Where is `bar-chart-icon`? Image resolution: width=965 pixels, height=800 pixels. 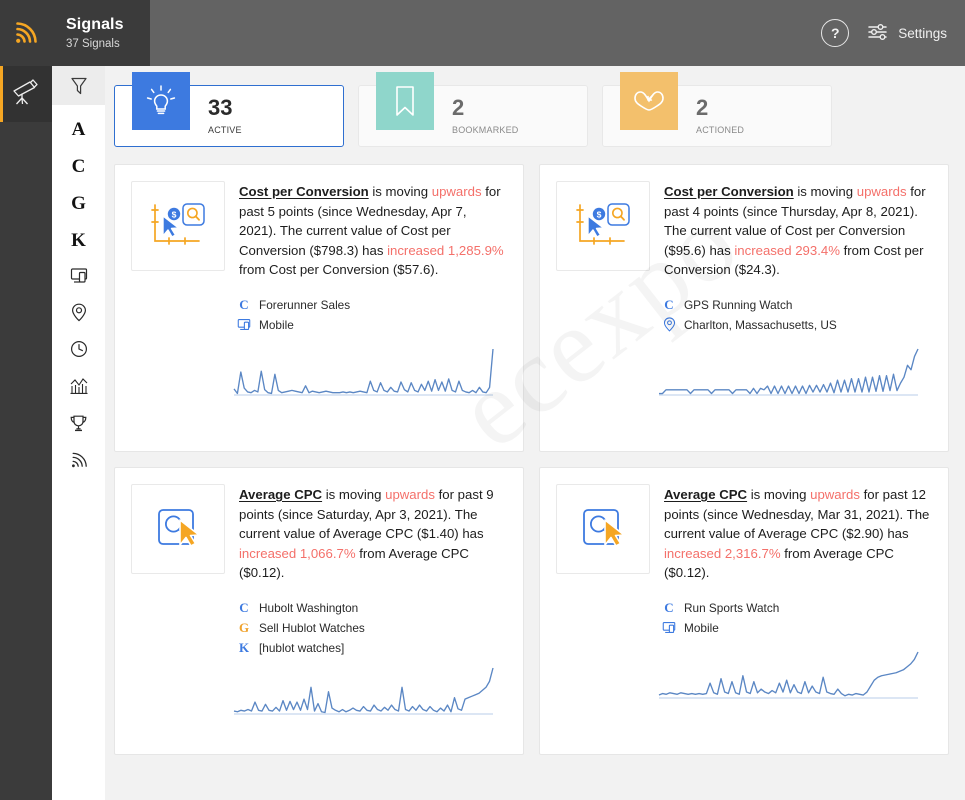 bar-chart-icon is located at coordinates (79, 388).